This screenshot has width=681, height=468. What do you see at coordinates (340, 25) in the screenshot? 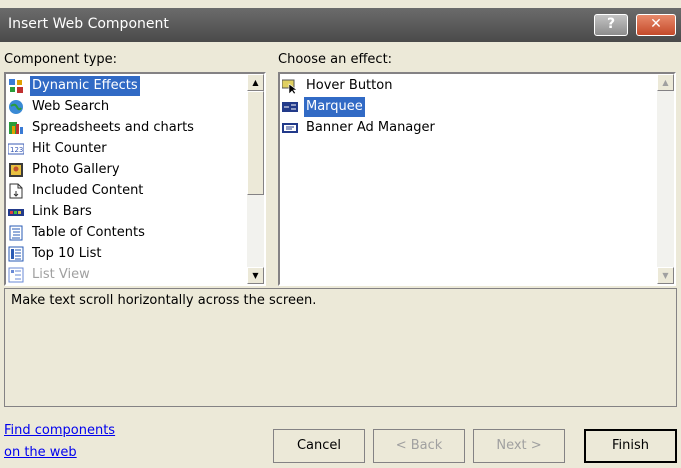
I see `title-bar: Insert Web Component ? ✕` at bounding box center [340, 25].